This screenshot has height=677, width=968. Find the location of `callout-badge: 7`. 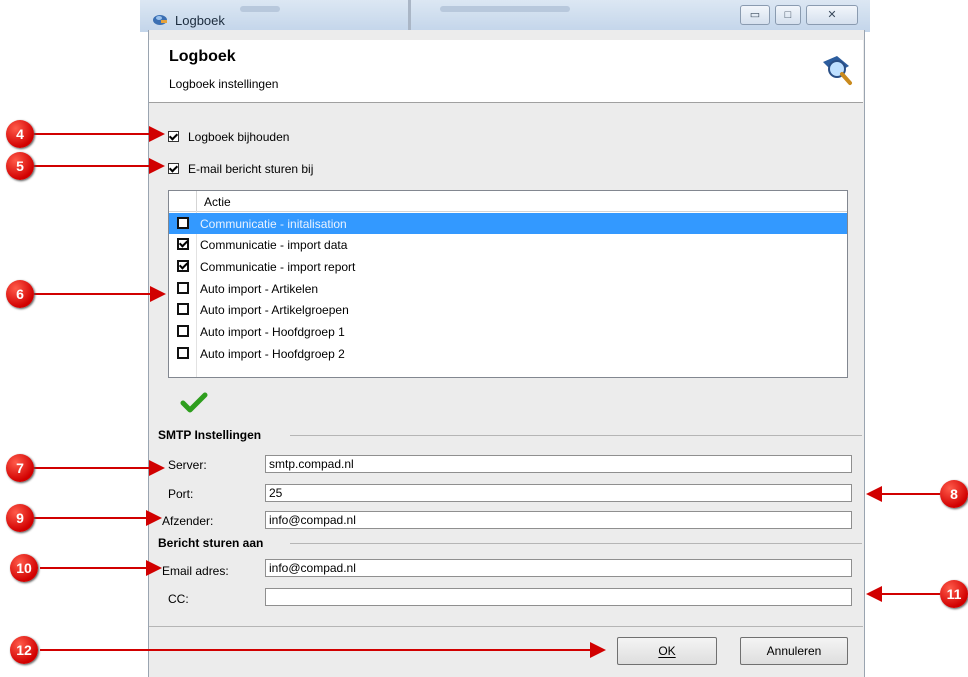

callout-badge: 7 is located at coordinates (20, 468).